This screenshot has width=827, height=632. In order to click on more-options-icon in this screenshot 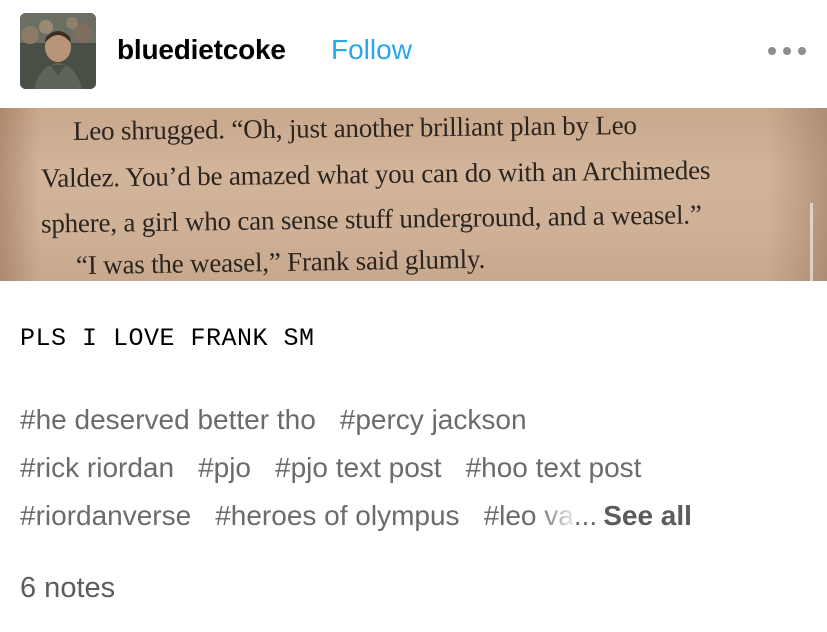, I will do `click(789, 51)`.